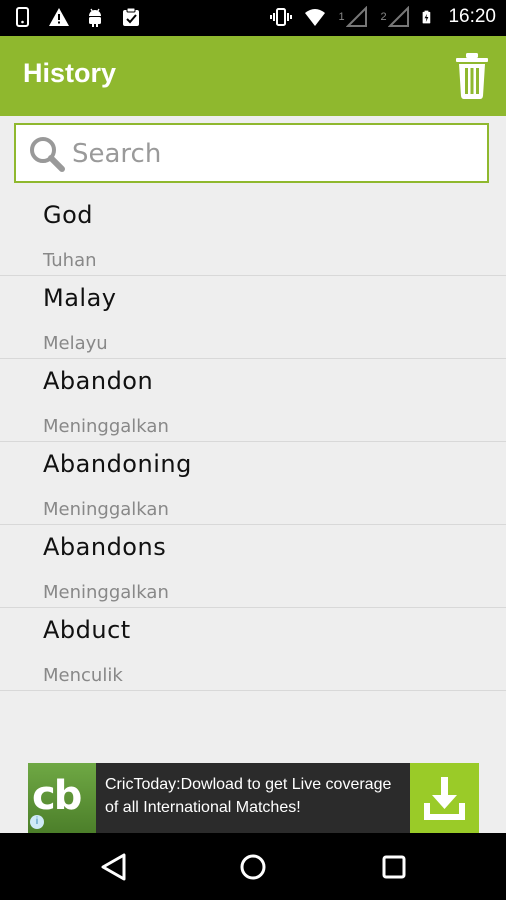 The width and height of the screenshot is (506, 900). Describe the element at coordinates (253, 76) in the screenshot. I see `app-bar: History` at that location.